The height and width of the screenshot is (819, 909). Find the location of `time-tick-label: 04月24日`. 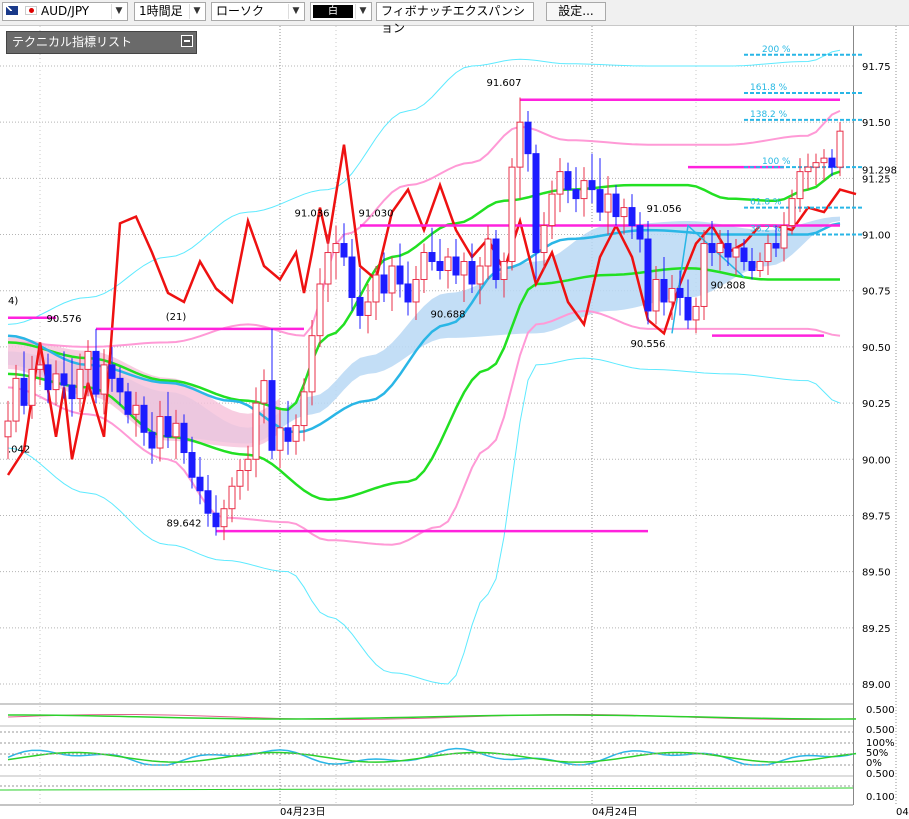

time-tick-label: 04月24日 is located at coordinates (614, 812).